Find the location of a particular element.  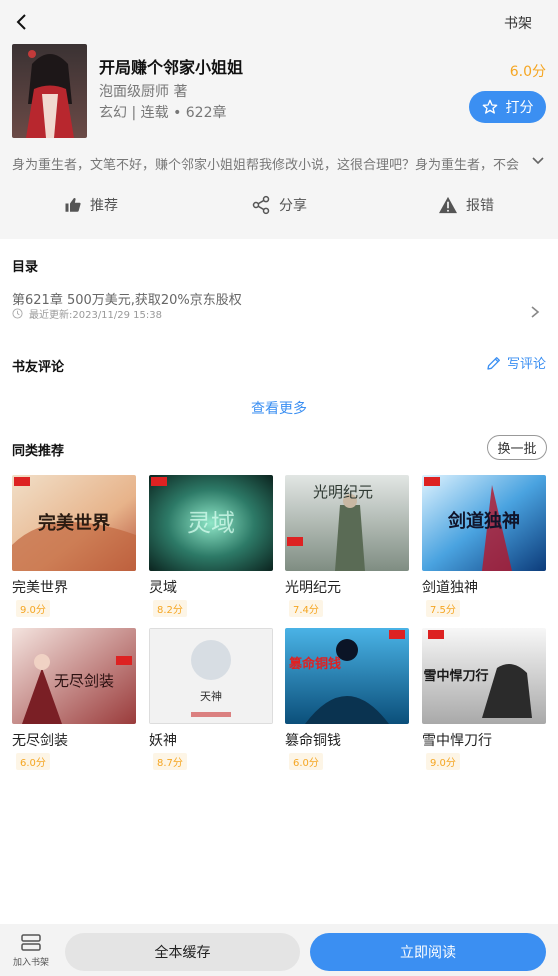

bookshelf-icon is located at coordinates (31, 942).